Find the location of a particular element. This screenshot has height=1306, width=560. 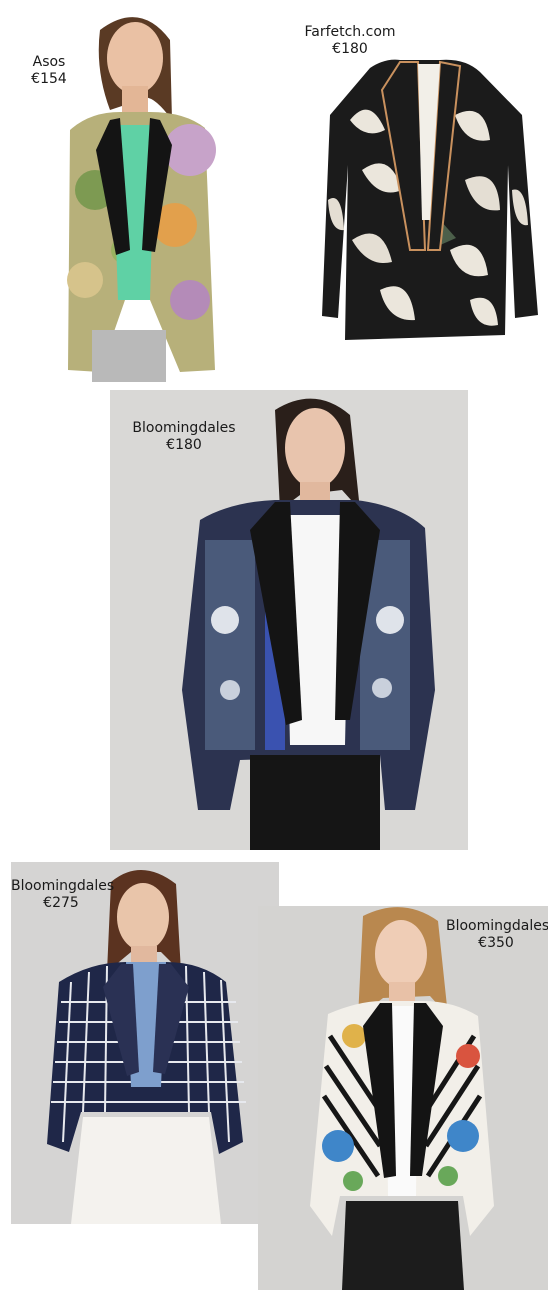

price: €275 is located at coordinates (61, 903).